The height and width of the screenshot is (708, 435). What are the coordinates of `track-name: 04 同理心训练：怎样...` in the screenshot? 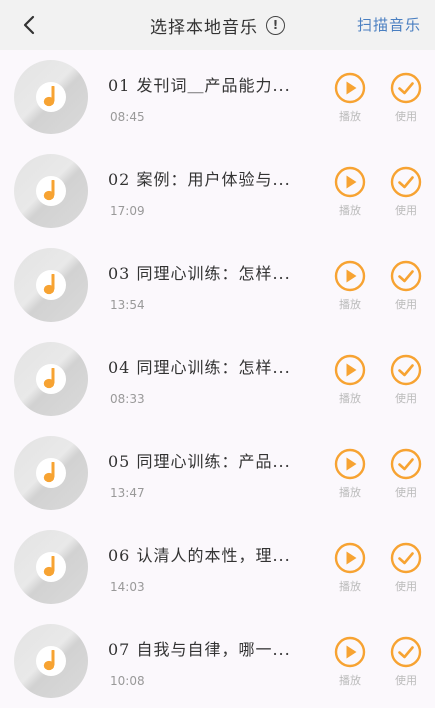 It's located at (199, 367).